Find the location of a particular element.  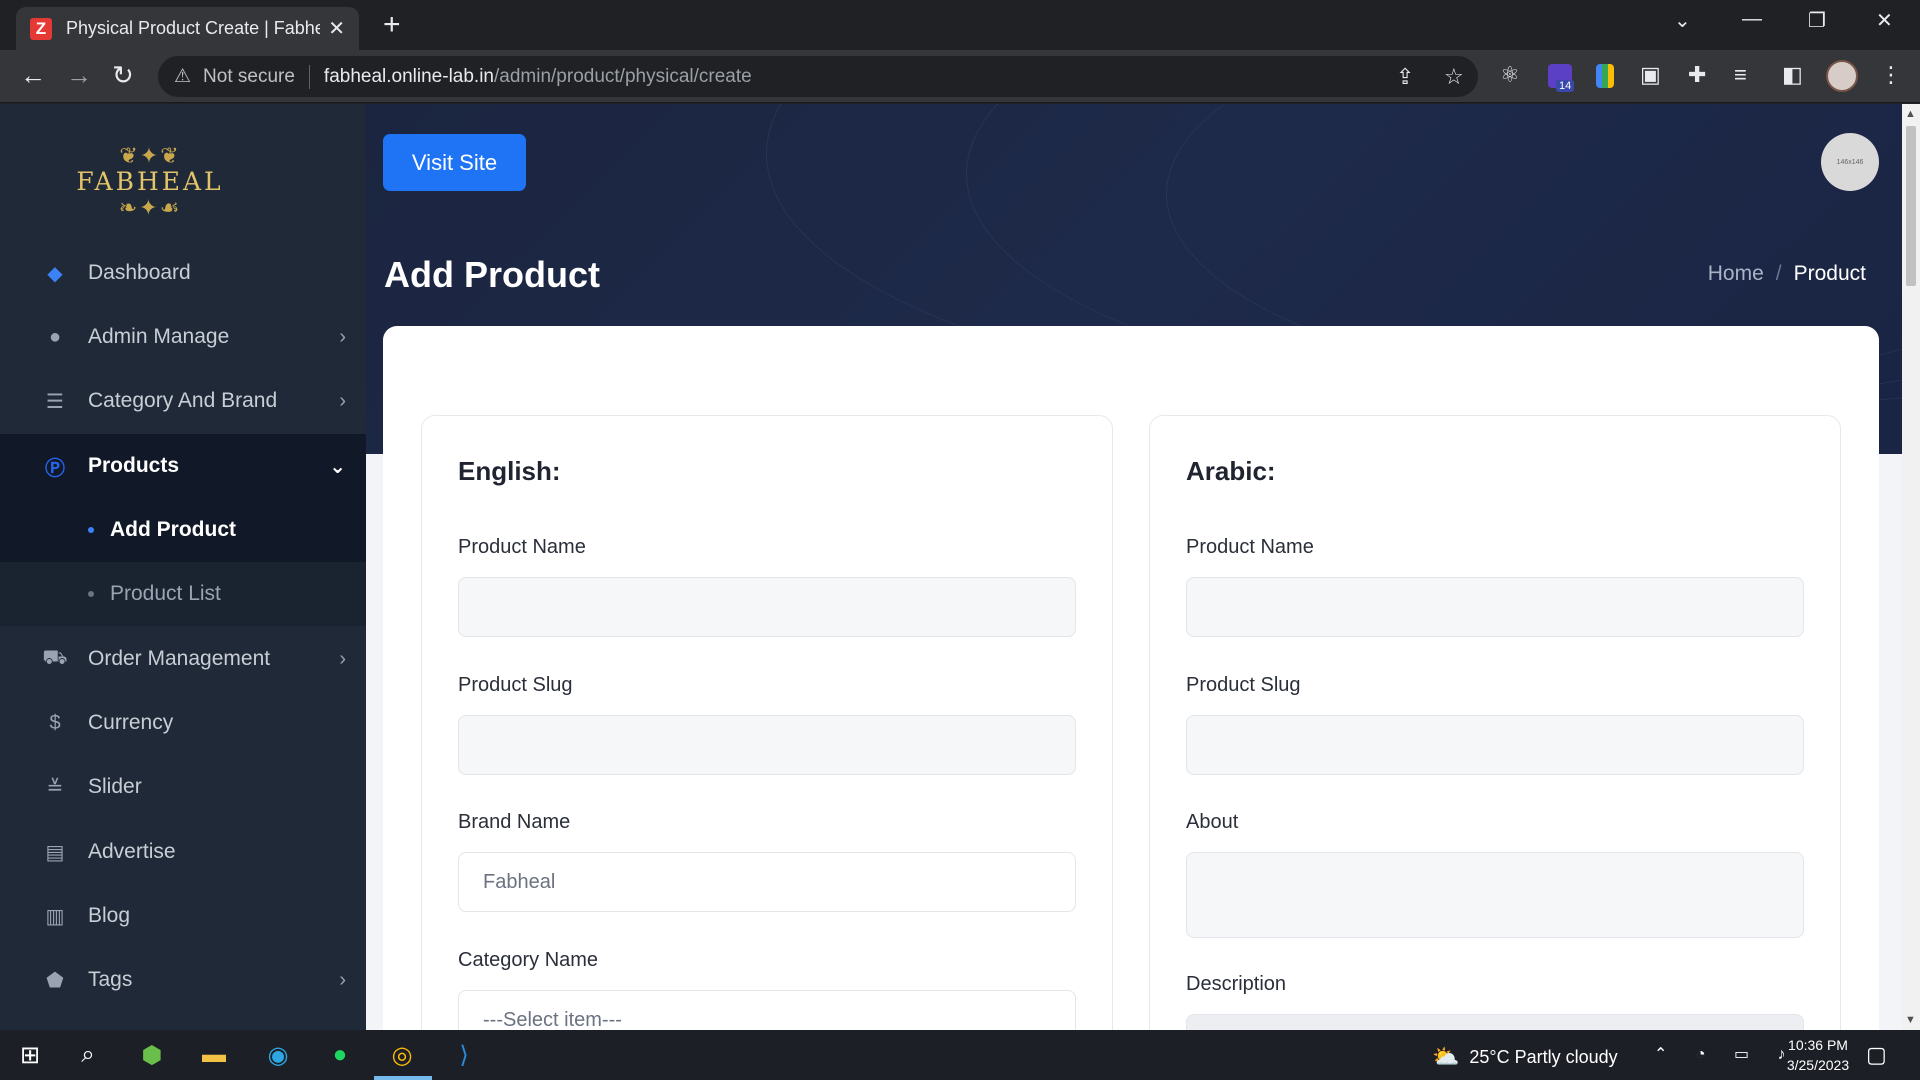

logo-ornament-bottom: ❧✦☙ is located at coordinates (150, 207).